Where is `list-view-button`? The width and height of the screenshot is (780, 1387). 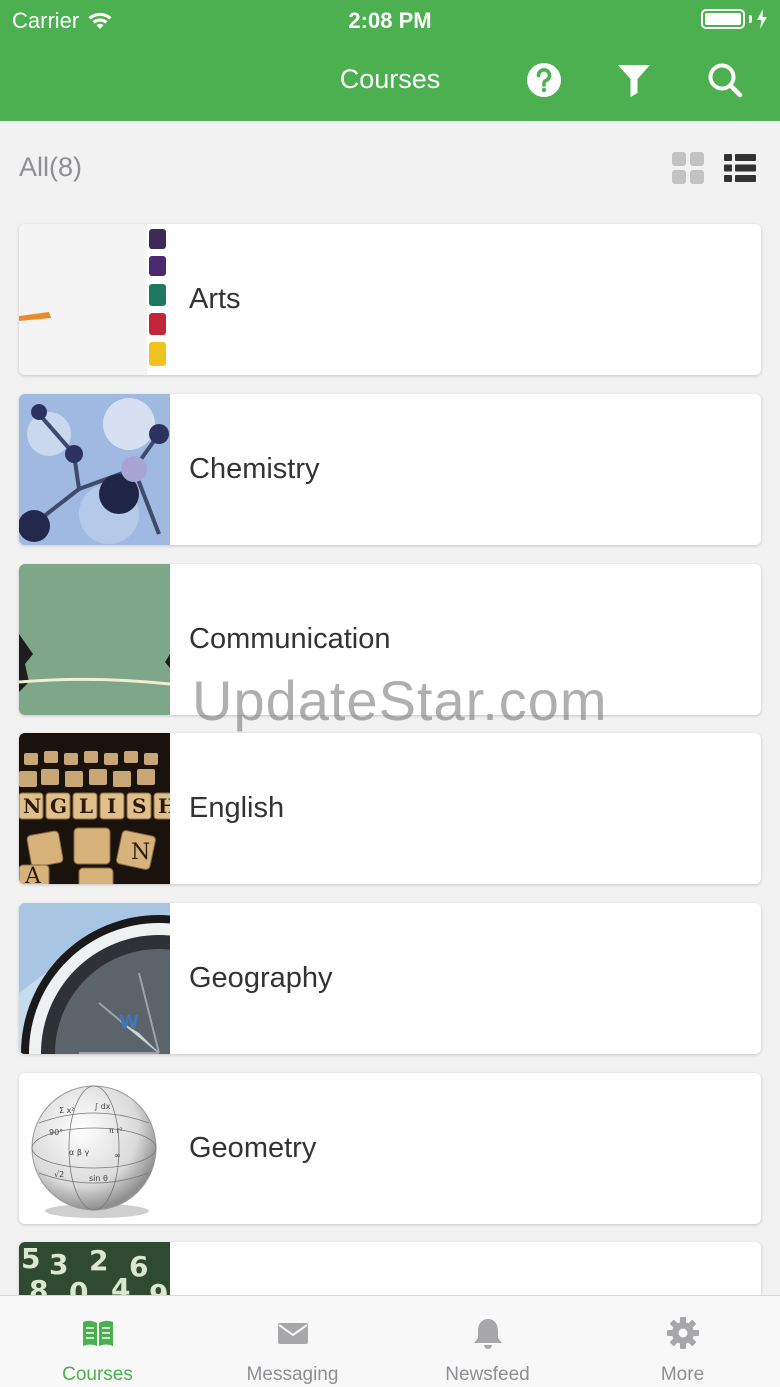
list-view-button is located at coordinates (740, 168).